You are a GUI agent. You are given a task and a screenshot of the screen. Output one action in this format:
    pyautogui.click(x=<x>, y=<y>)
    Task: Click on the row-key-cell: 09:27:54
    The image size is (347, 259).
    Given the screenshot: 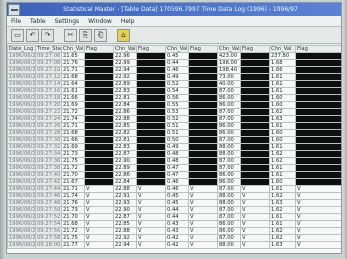 What is the action you would take?
    pyautogui.click(x=48, y=224)
    